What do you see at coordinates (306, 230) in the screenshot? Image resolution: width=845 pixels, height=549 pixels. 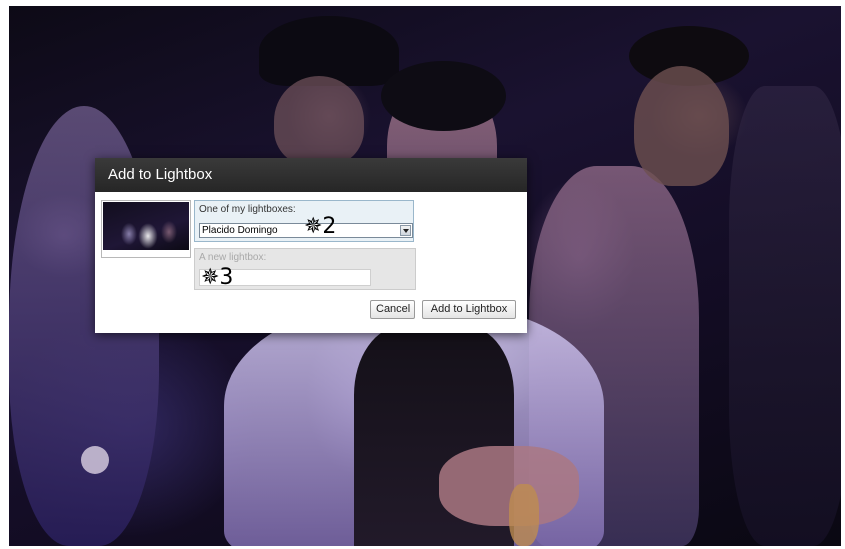 I see `lightbox-select: Placido Domingo` at bounding box center [306, 230].